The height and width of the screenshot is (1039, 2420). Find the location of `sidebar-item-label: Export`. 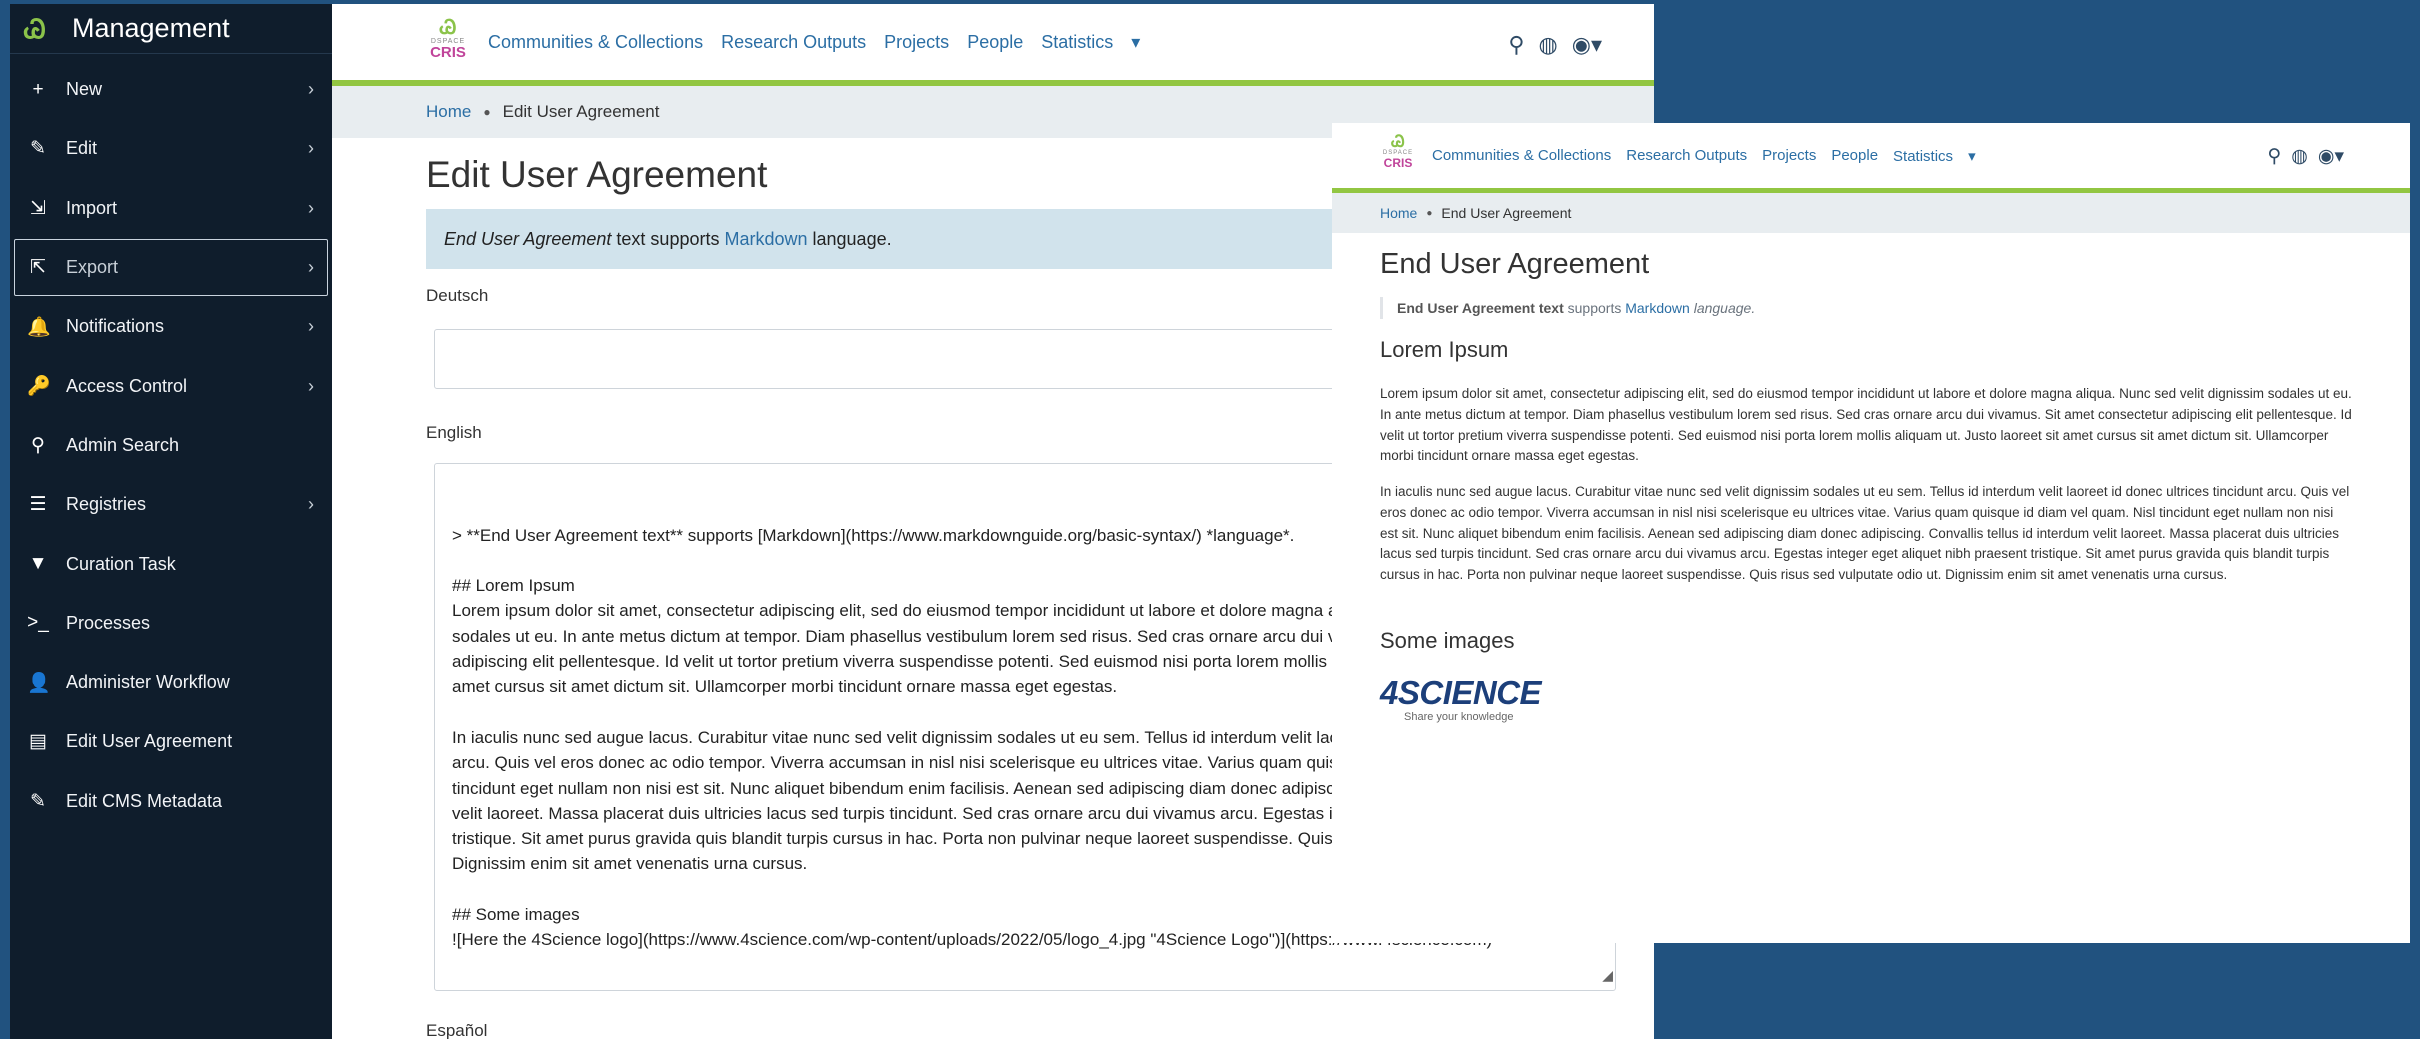

sidebar-item-label: Export is located at coordinates (92, 267).